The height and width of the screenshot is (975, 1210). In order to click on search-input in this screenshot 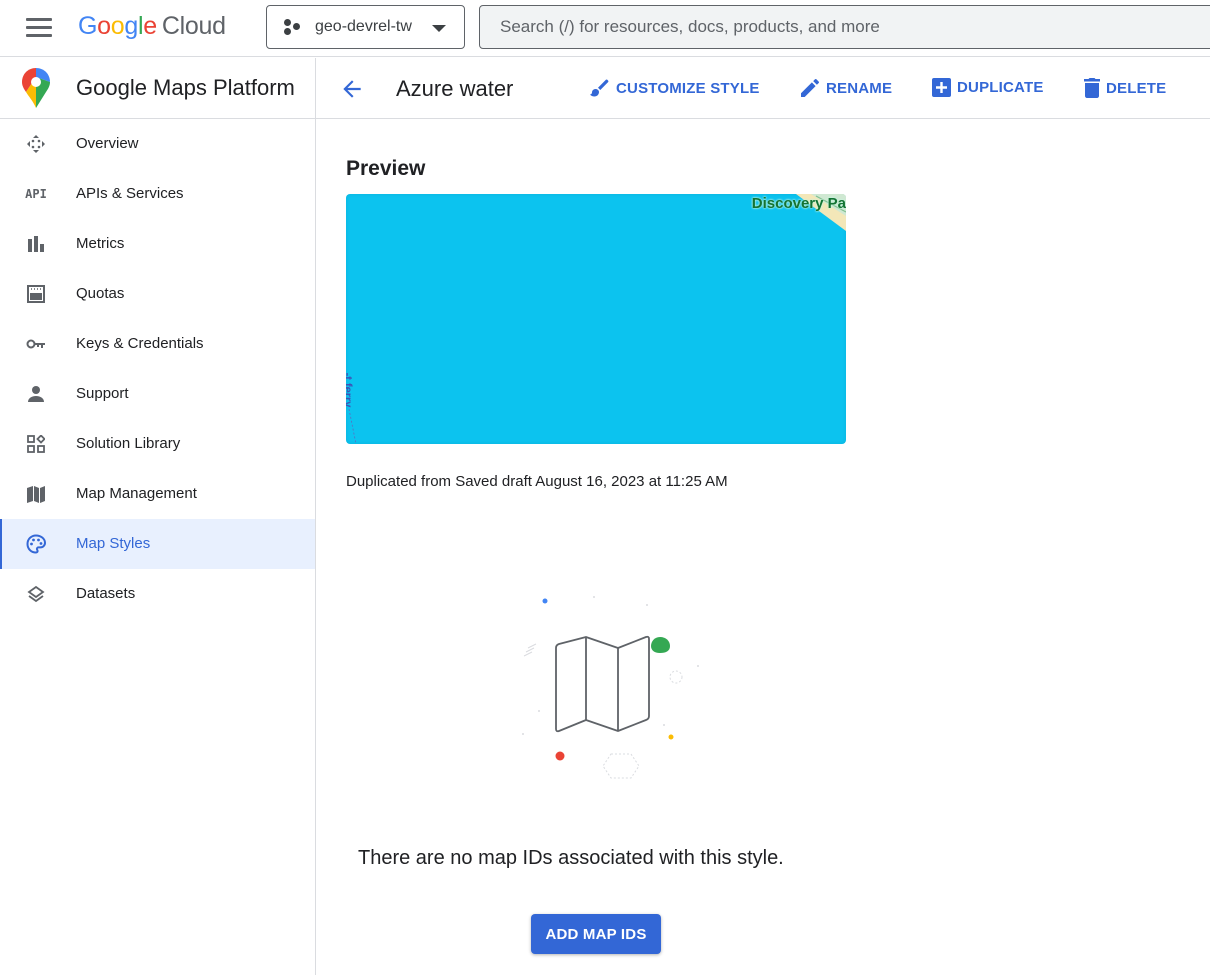, I will do `click(845, 27)`.